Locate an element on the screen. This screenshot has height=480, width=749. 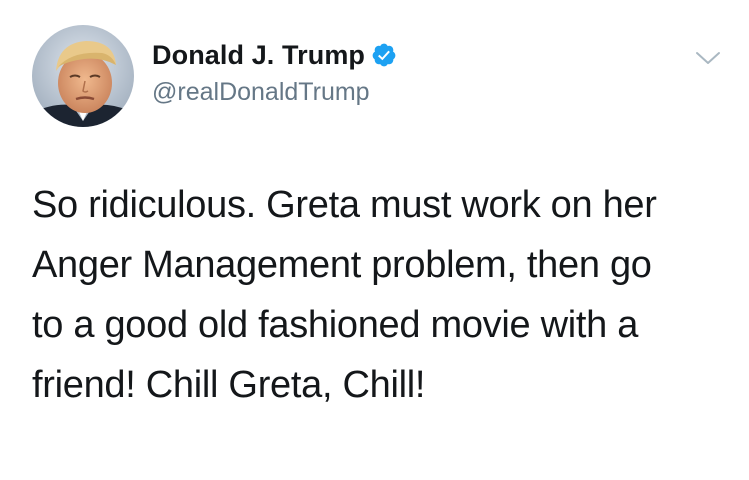
author-handle: @realDonaldTrump is located at coordinates (261, 92).